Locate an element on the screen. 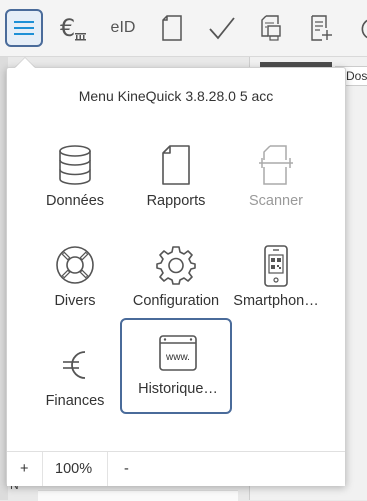 The width and height of the screenshot is (367, 501). lifebuoy-icon is located at coordinates (75, 265).